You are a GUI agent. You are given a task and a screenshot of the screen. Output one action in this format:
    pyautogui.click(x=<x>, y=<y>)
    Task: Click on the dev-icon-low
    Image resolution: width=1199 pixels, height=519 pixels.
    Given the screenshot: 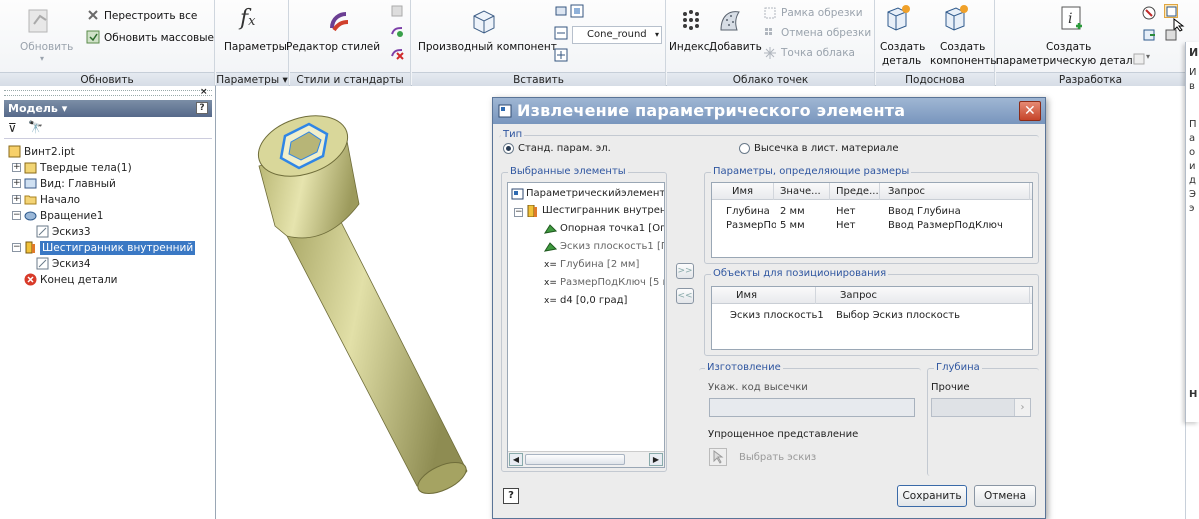 What is the action you would take?
    pyautogui.click(x=1171, y=35)
    